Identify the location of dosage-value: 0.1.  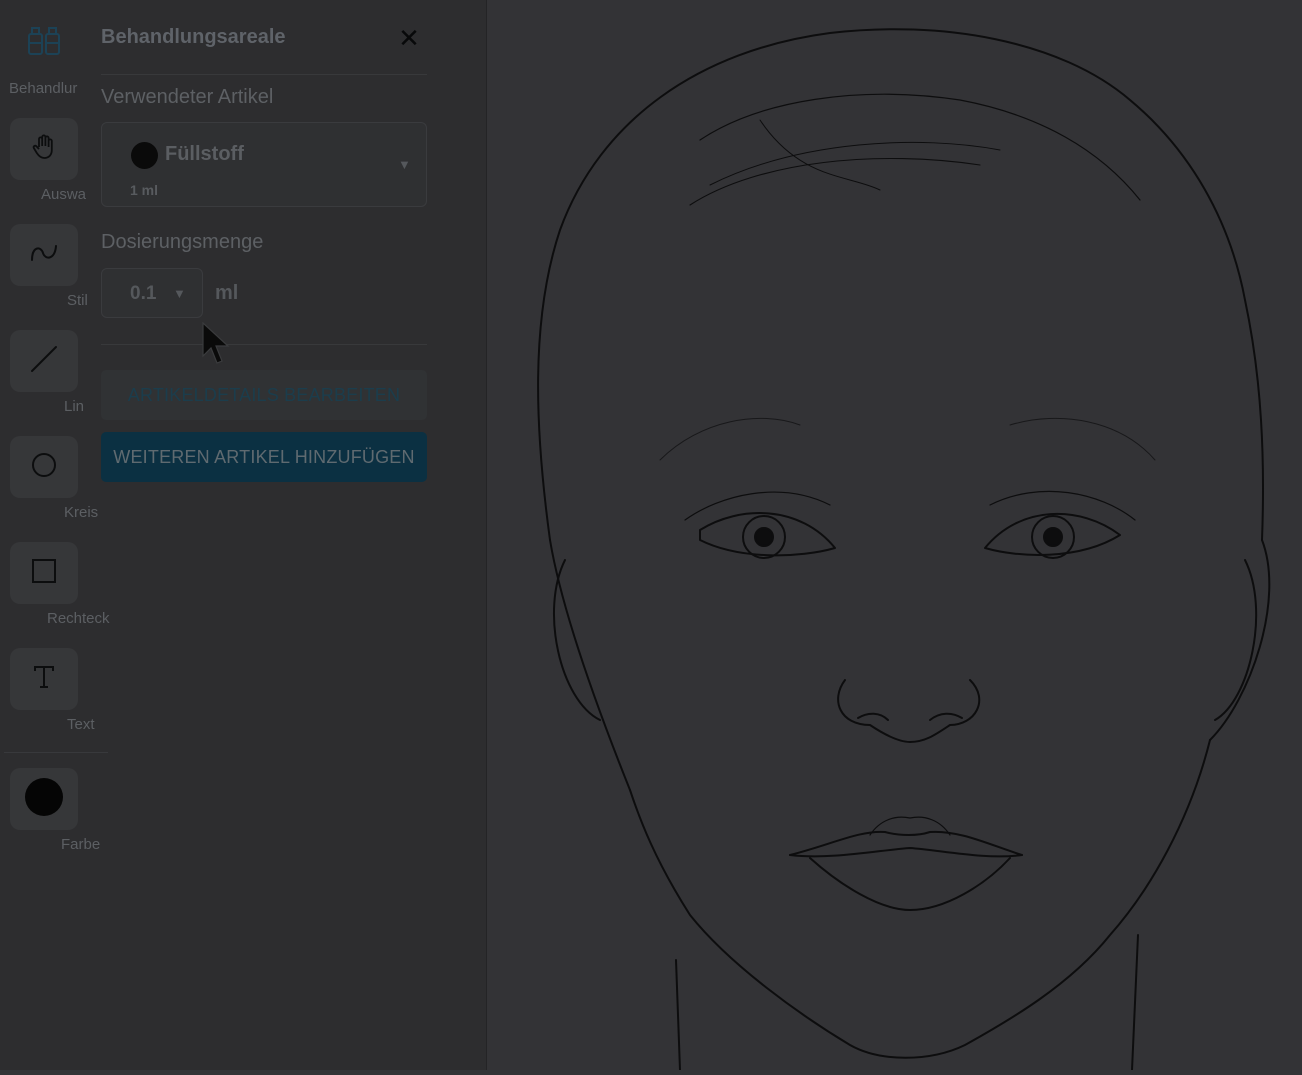
(143, 293).